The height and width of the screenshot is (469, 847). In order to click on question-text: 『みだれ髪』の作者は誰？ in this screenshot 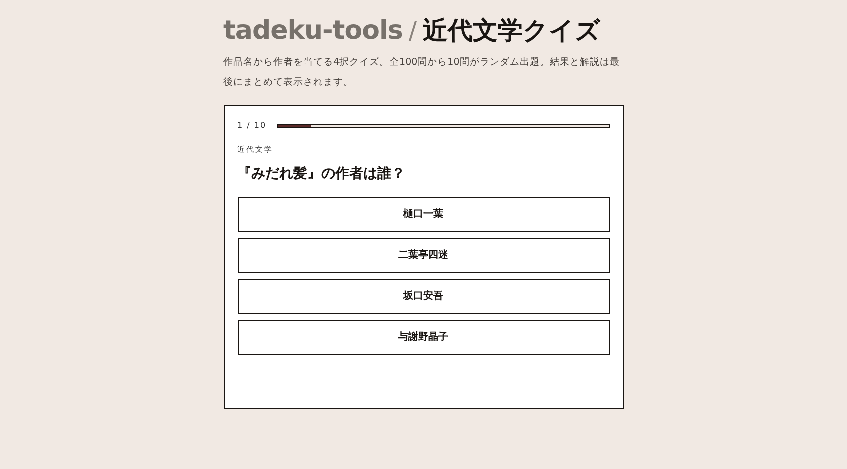, I will do `click(322, 174)`.